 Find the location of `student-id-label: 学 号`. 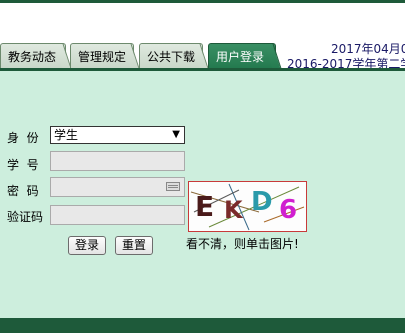

student-id-label: 学 号 is located at coordinates (23, 165).